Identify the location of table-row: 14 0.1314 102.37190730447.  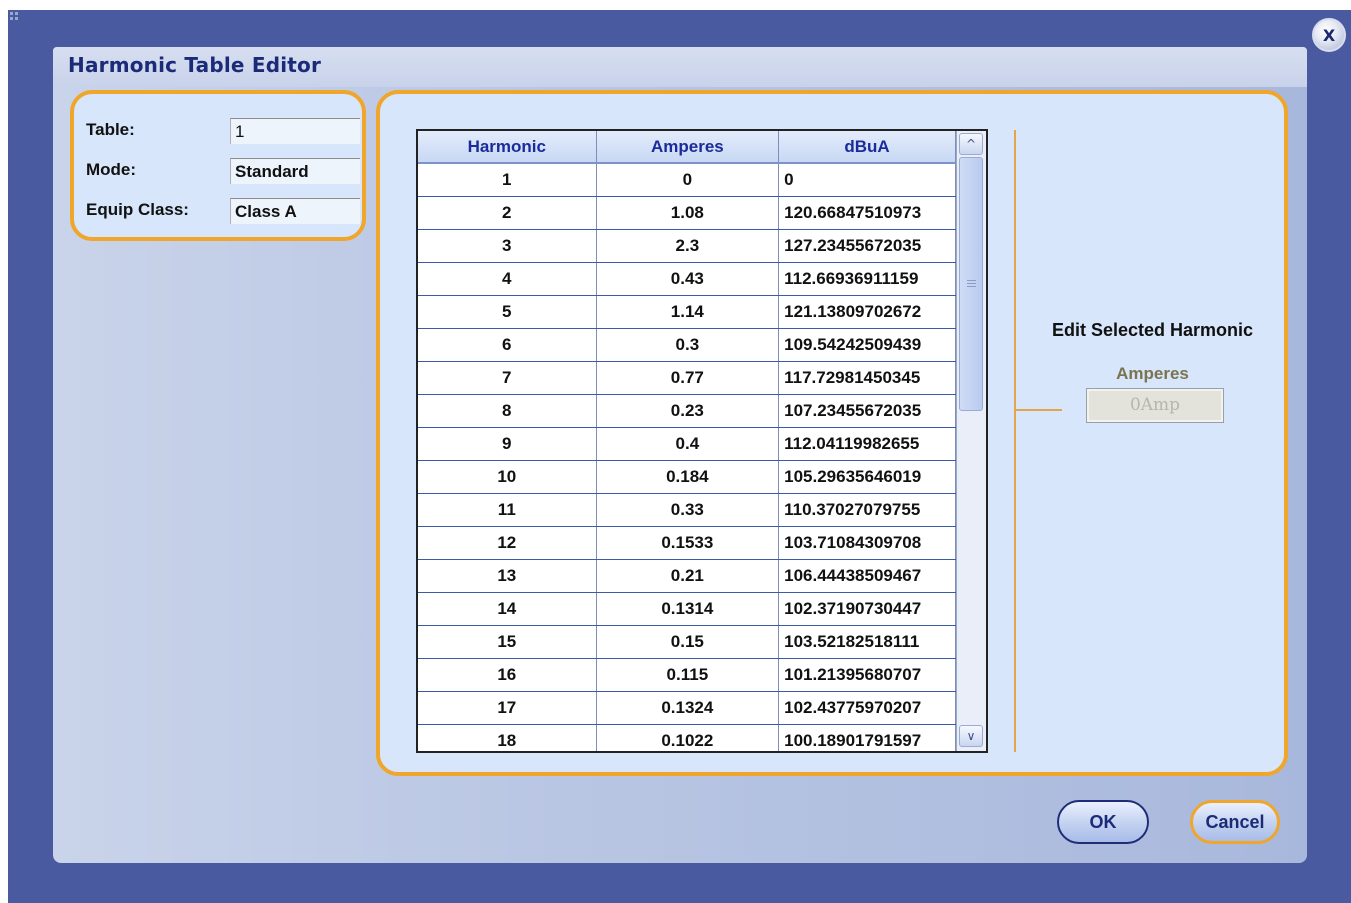
(687, 609).